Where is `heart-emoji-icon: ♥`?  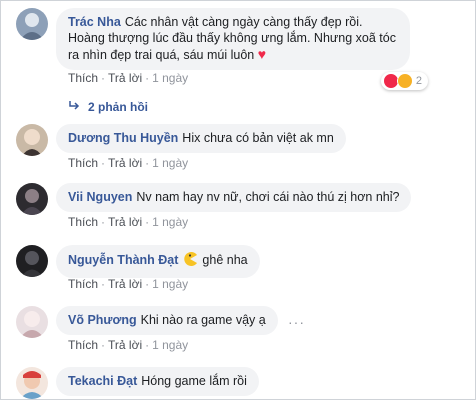
heart-emoji-icon: ♥ is located at coordinates (262, 54).